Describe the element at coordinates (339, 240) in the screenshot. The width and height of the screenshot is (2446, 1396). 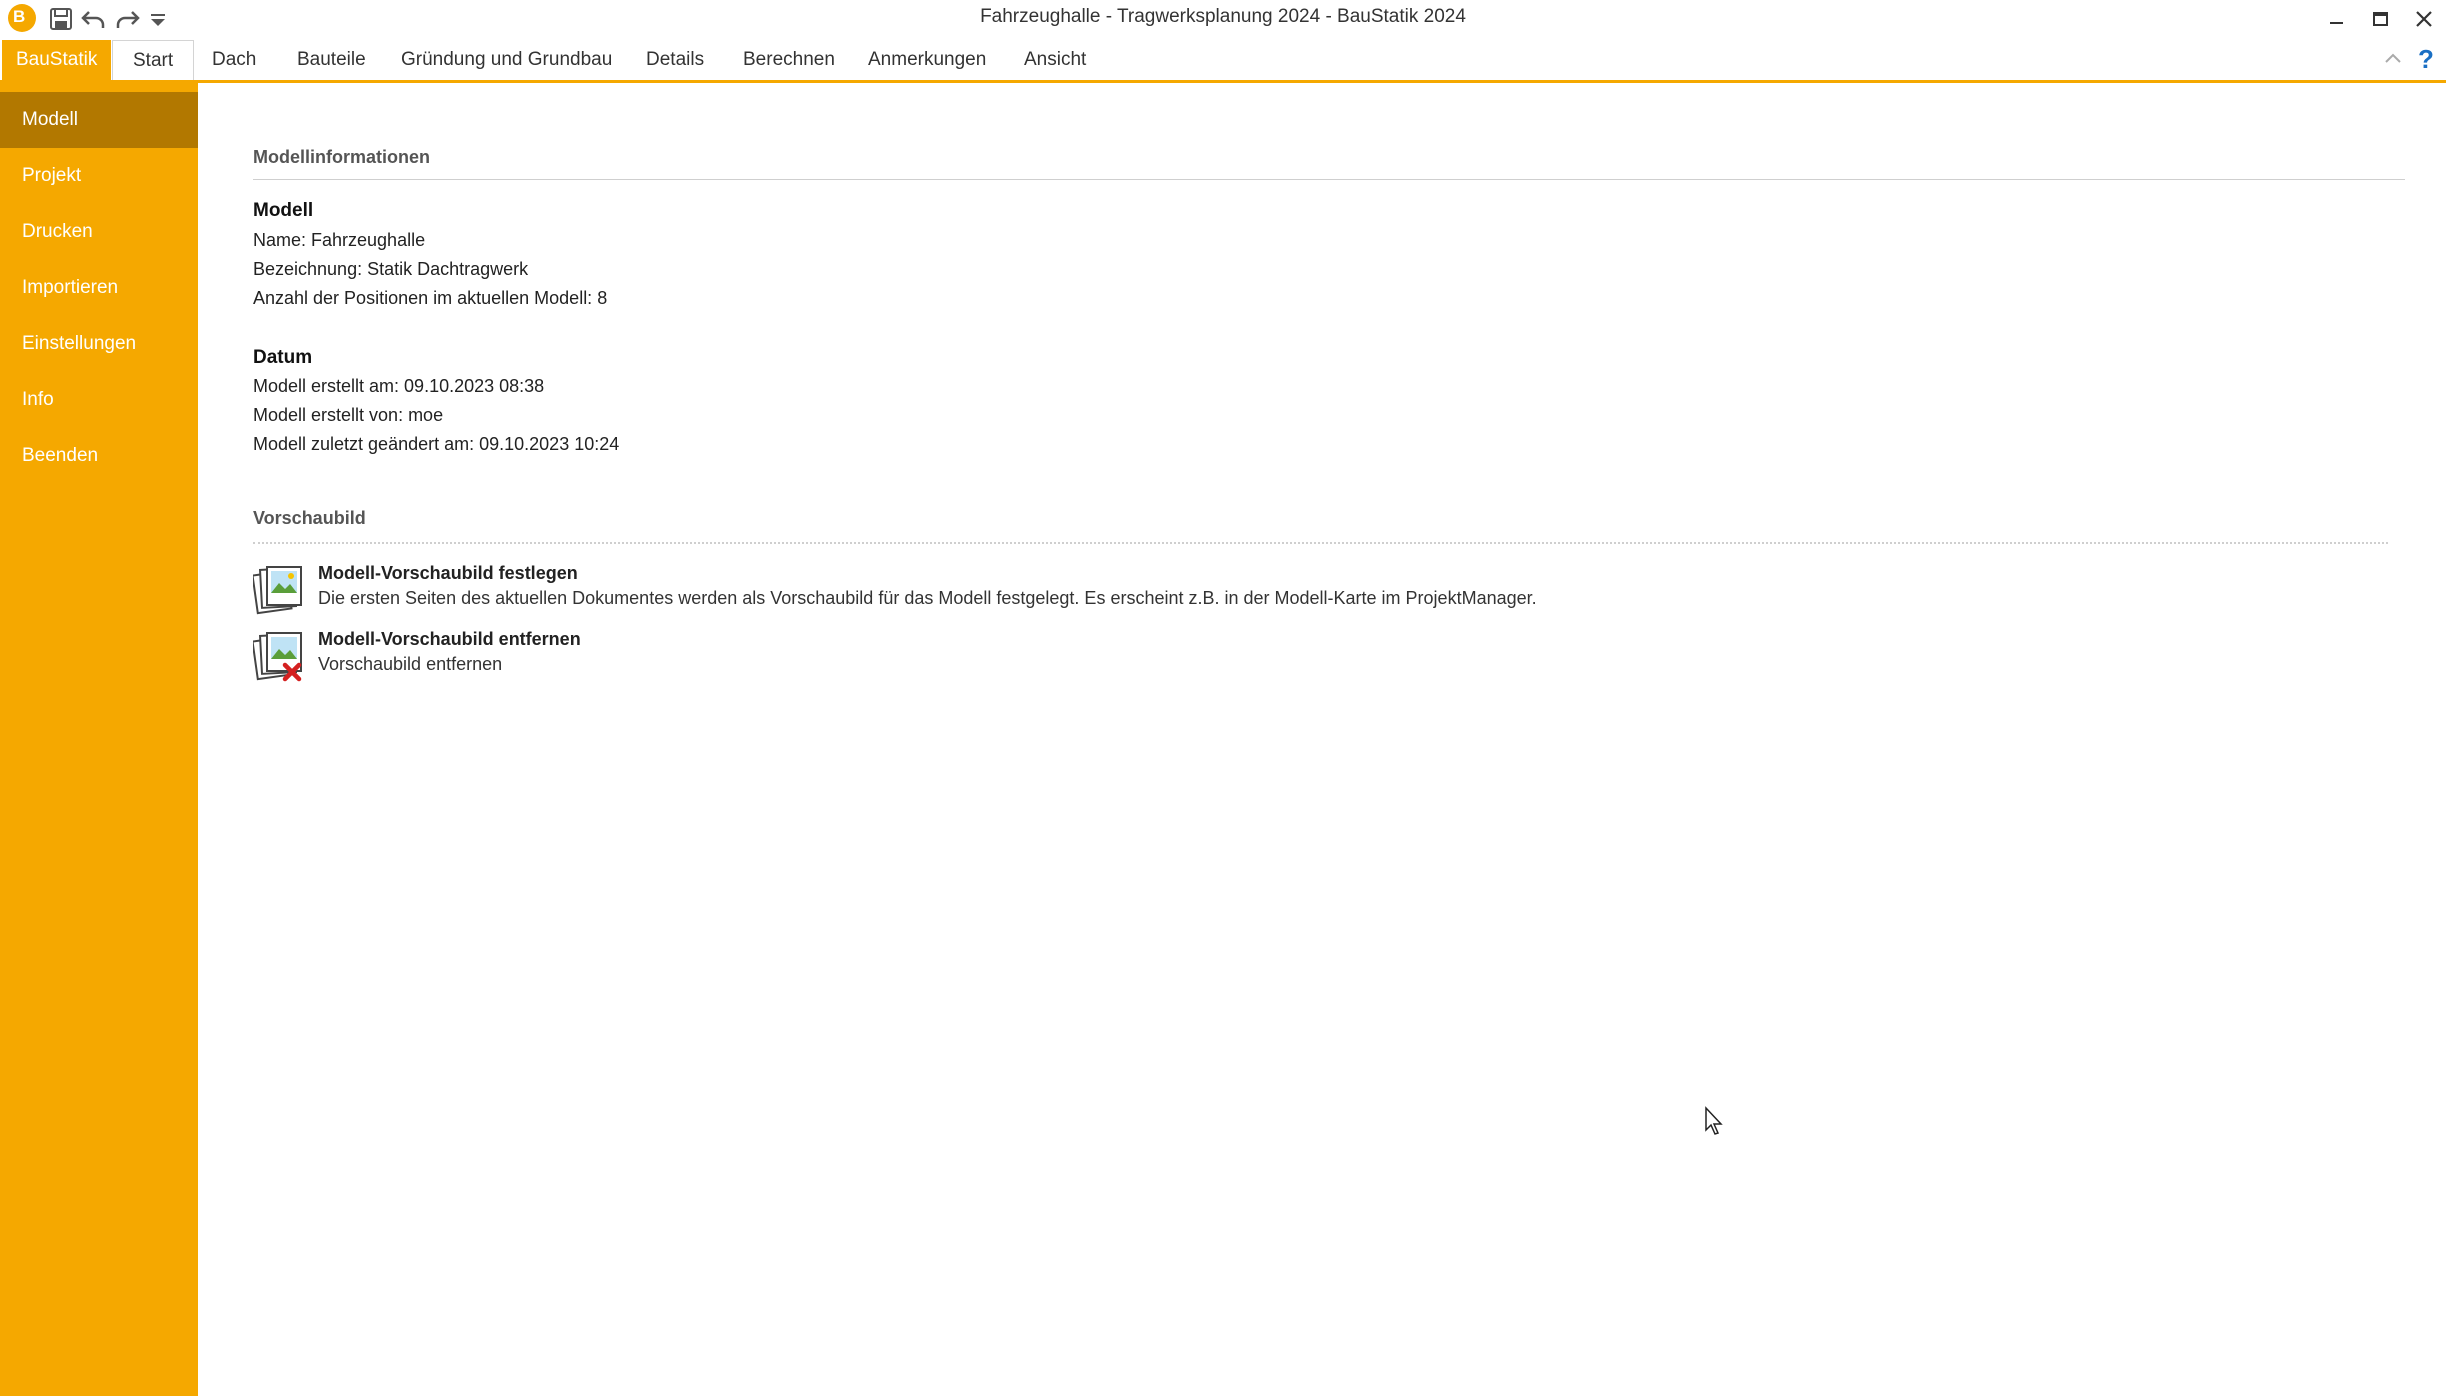
I see `modell-name: Name: Fahrzeughalle` at that location.